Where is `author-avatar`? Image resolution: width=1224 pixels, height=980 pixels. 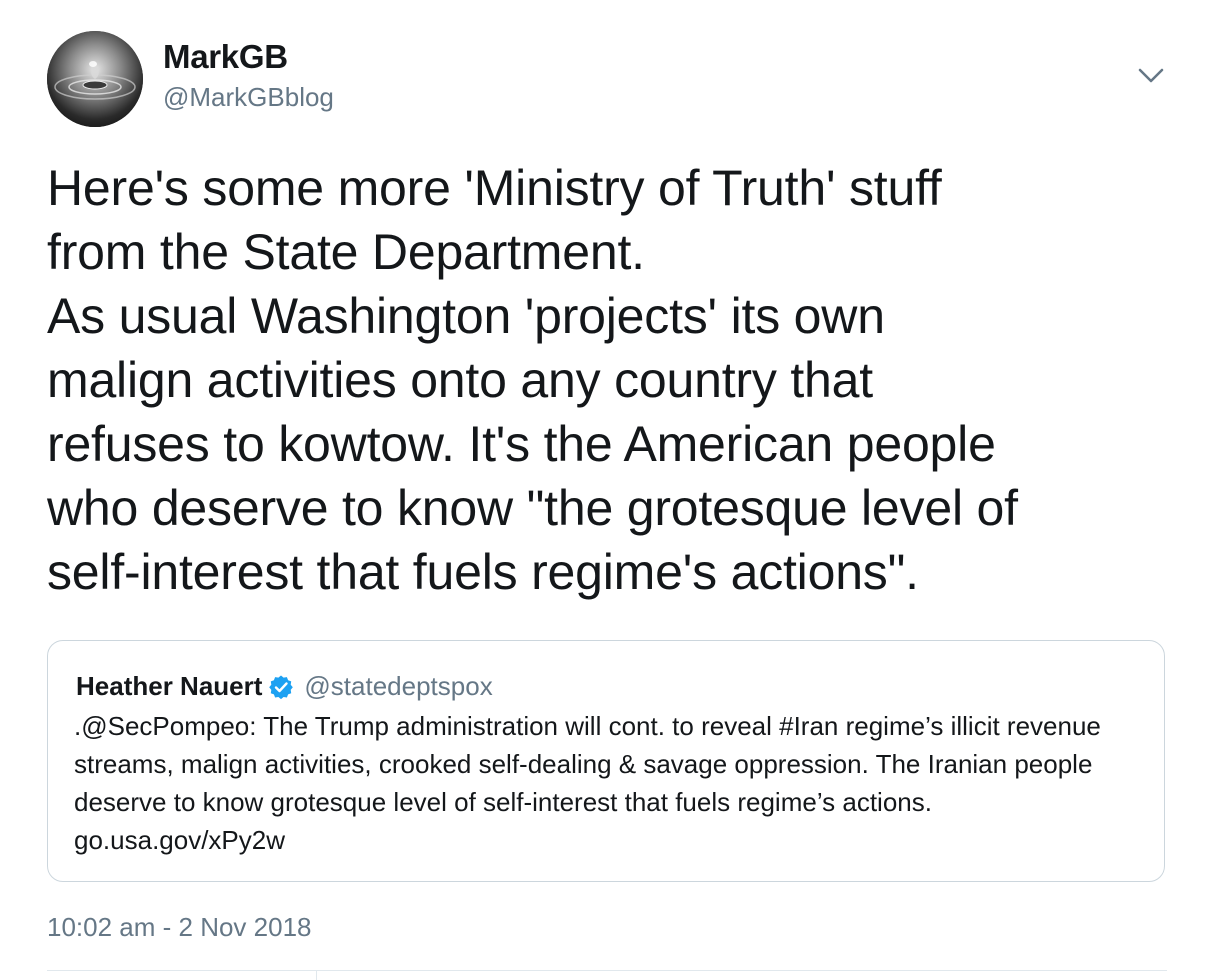 author-avatar is located at coordinates (95, 79).